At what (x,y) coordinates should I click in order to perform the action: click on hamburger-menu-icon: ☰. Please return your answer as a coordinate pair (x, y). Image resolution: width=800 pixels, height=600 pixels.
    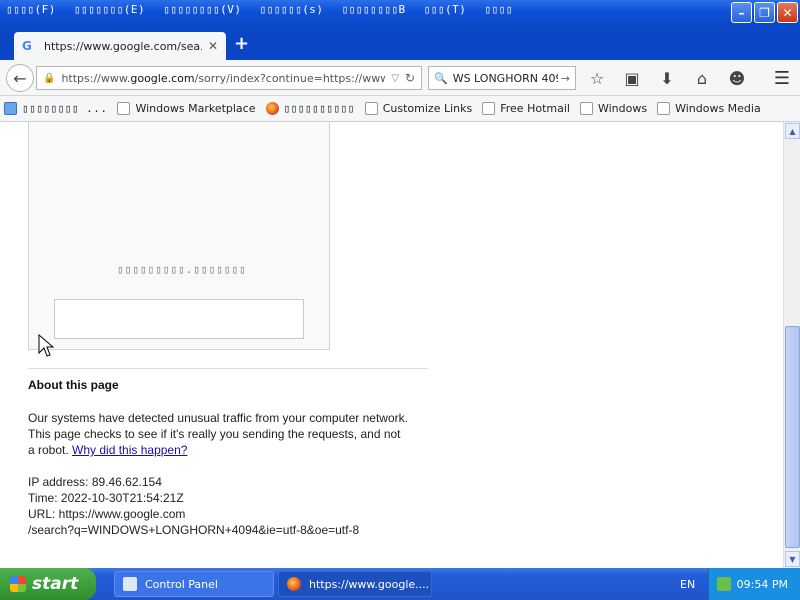
    Looking at the image, I should click on (782, 78).